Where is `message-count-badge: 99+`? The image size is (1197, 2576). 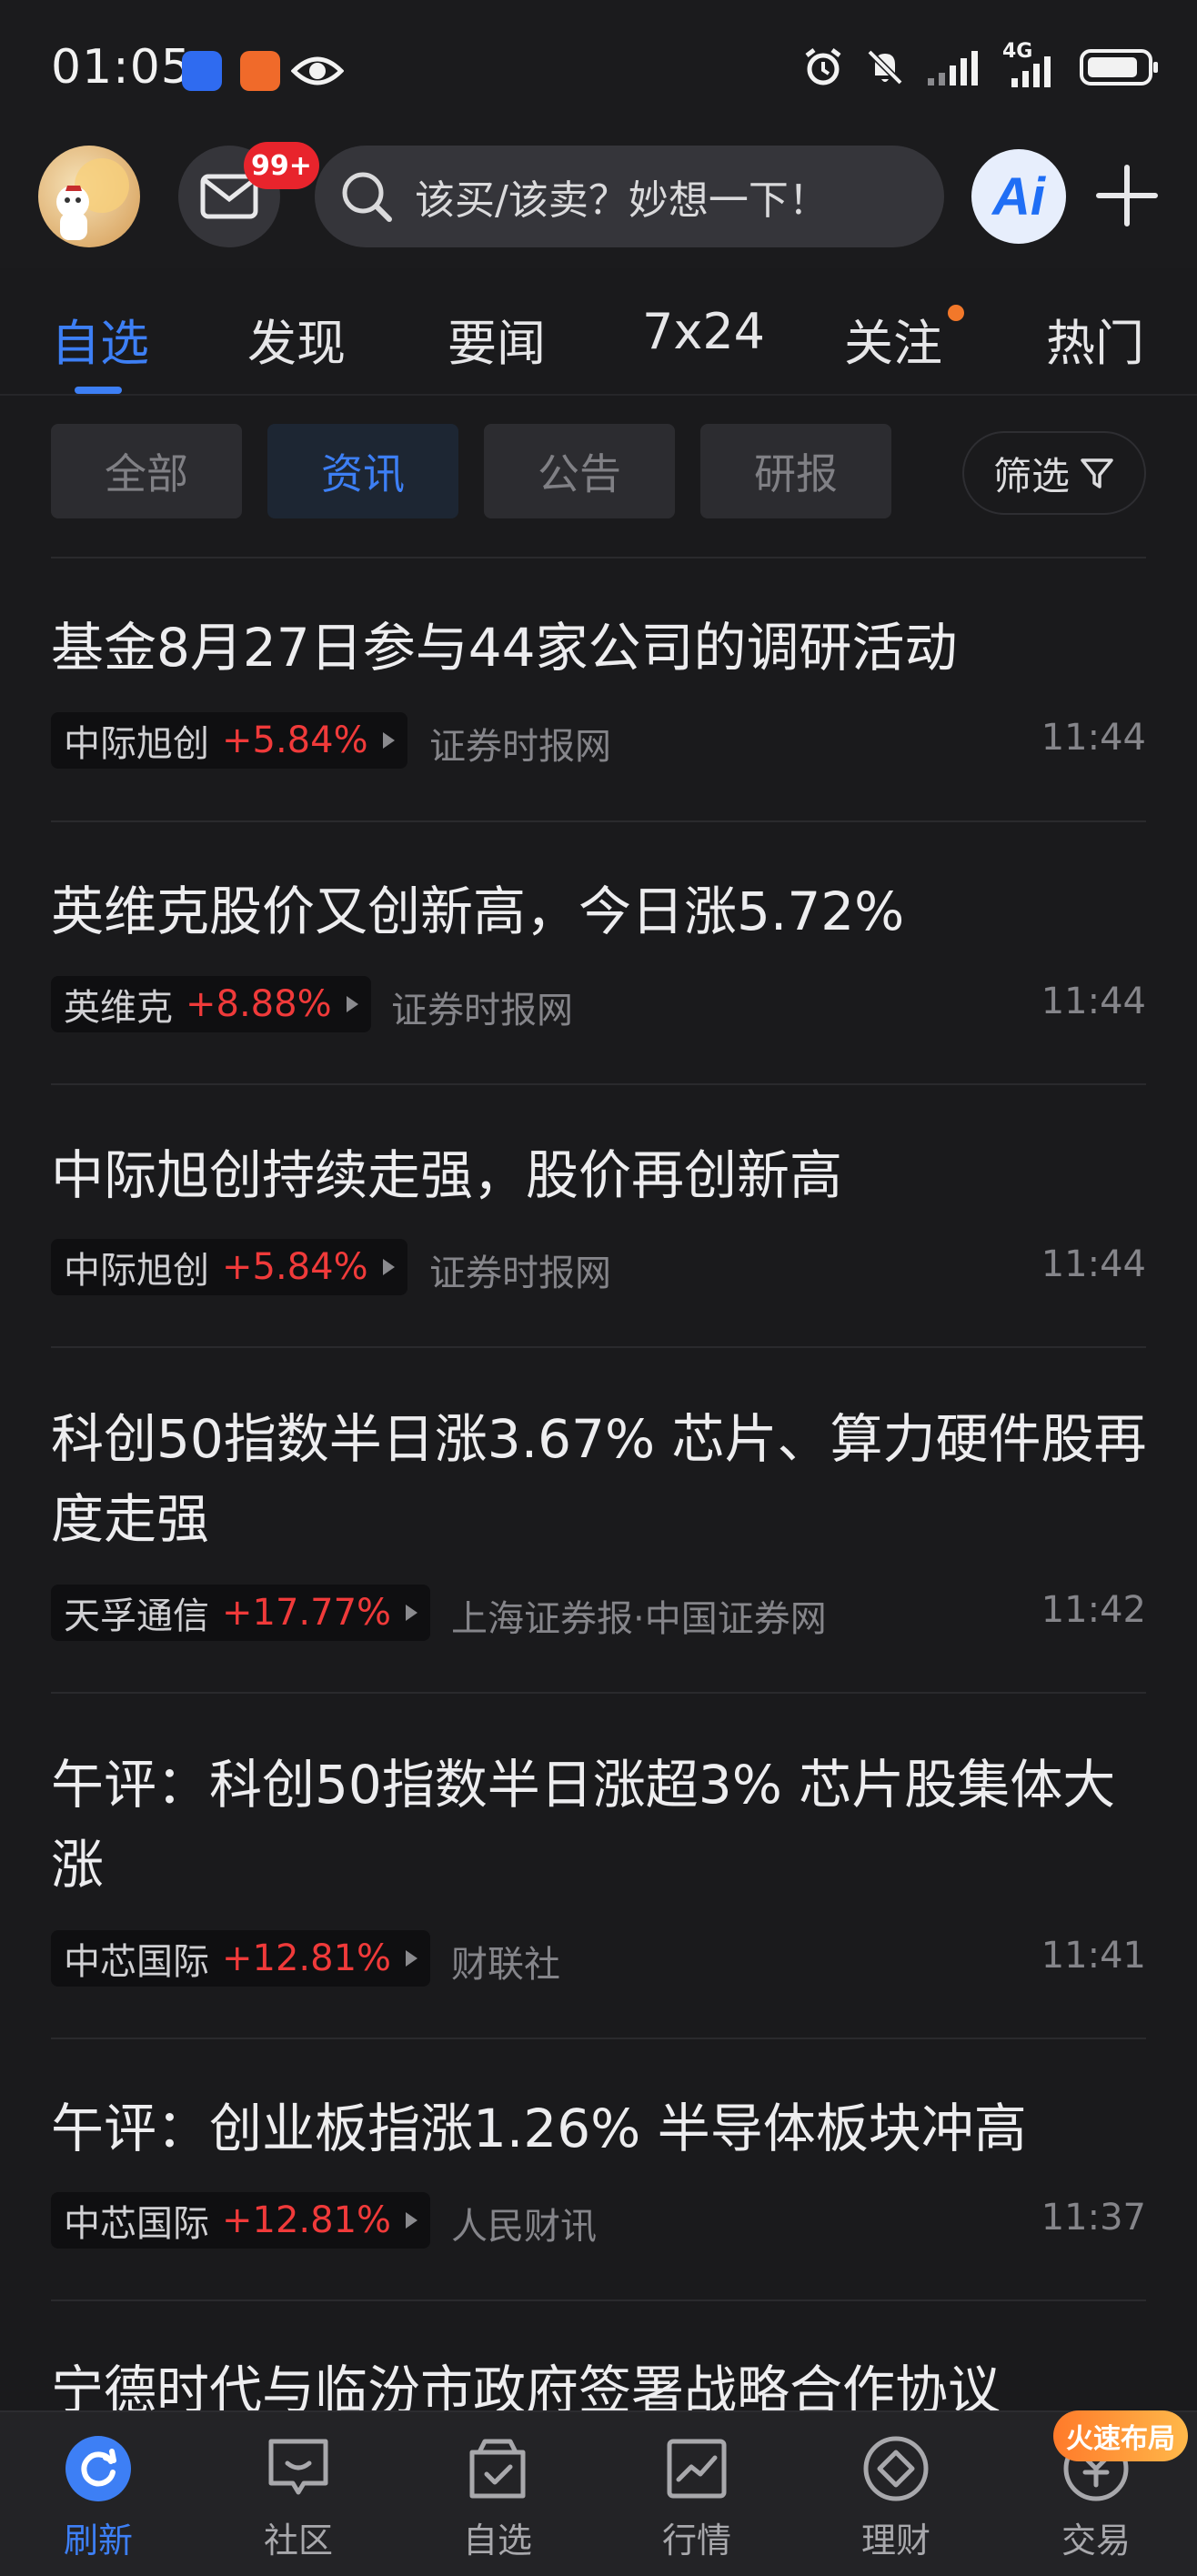 message-count-badge: 99+ is located at coordinates (281, 165).